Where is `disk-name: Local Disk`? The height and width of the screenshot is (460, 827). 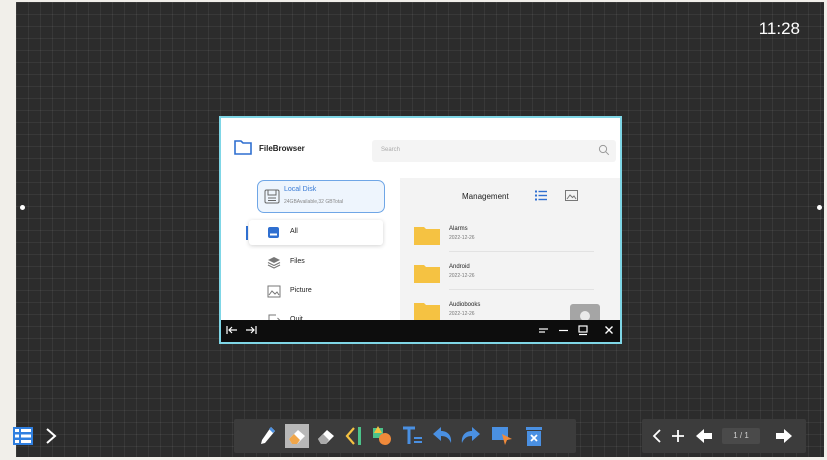 disk-name: Local Disk is located at coordinates (300, 189).